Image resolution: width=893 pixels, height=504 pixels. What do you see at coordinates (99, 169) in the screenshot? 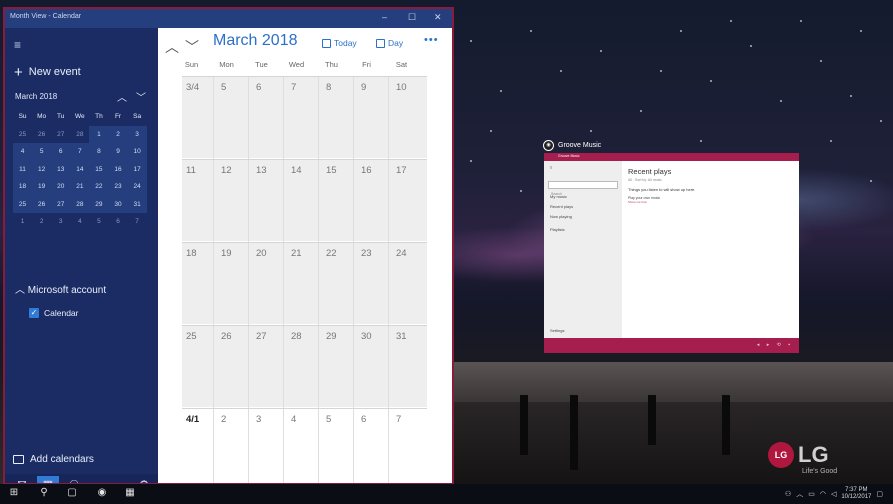
I see `mini-calendar-day: 15` at bounding box center [99, 169].